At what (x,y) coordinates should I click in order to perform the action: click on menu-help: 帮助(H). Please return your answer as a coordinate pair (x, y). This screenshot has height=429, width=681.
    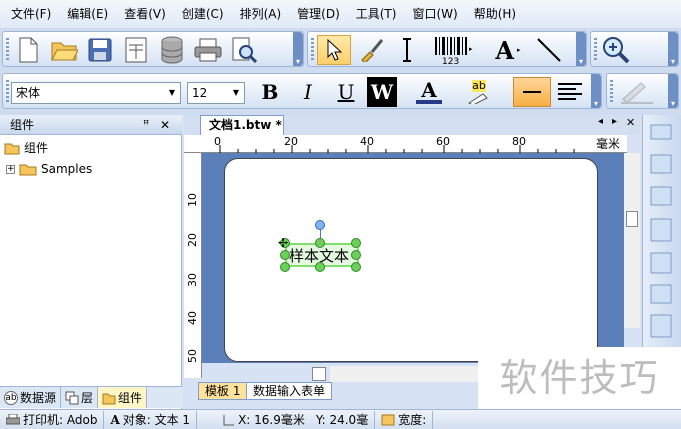
    Looking at the image, I should click on (495, 14).